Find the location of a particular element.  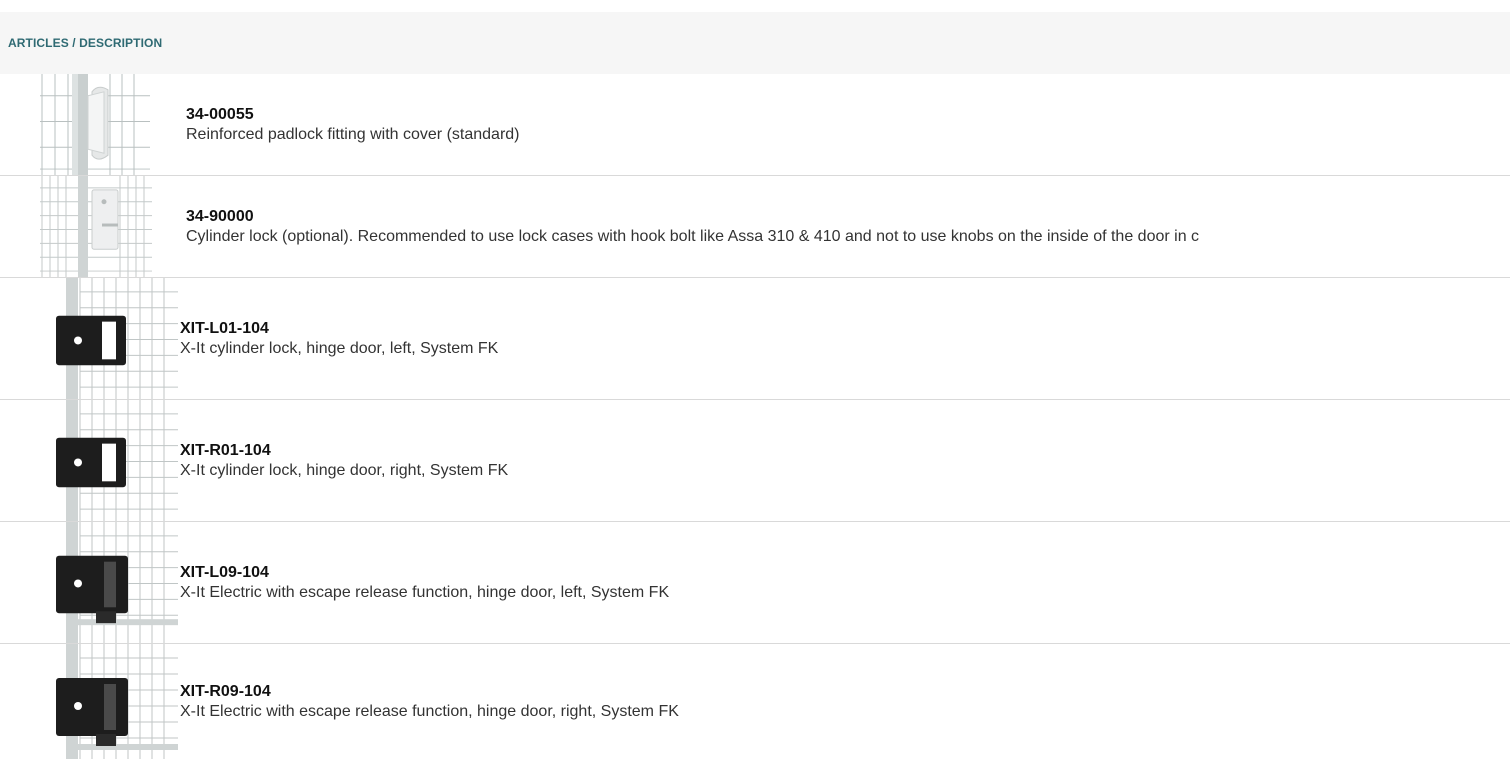

article-code: XIT-R09-104 is located at coordinates (225, 691).